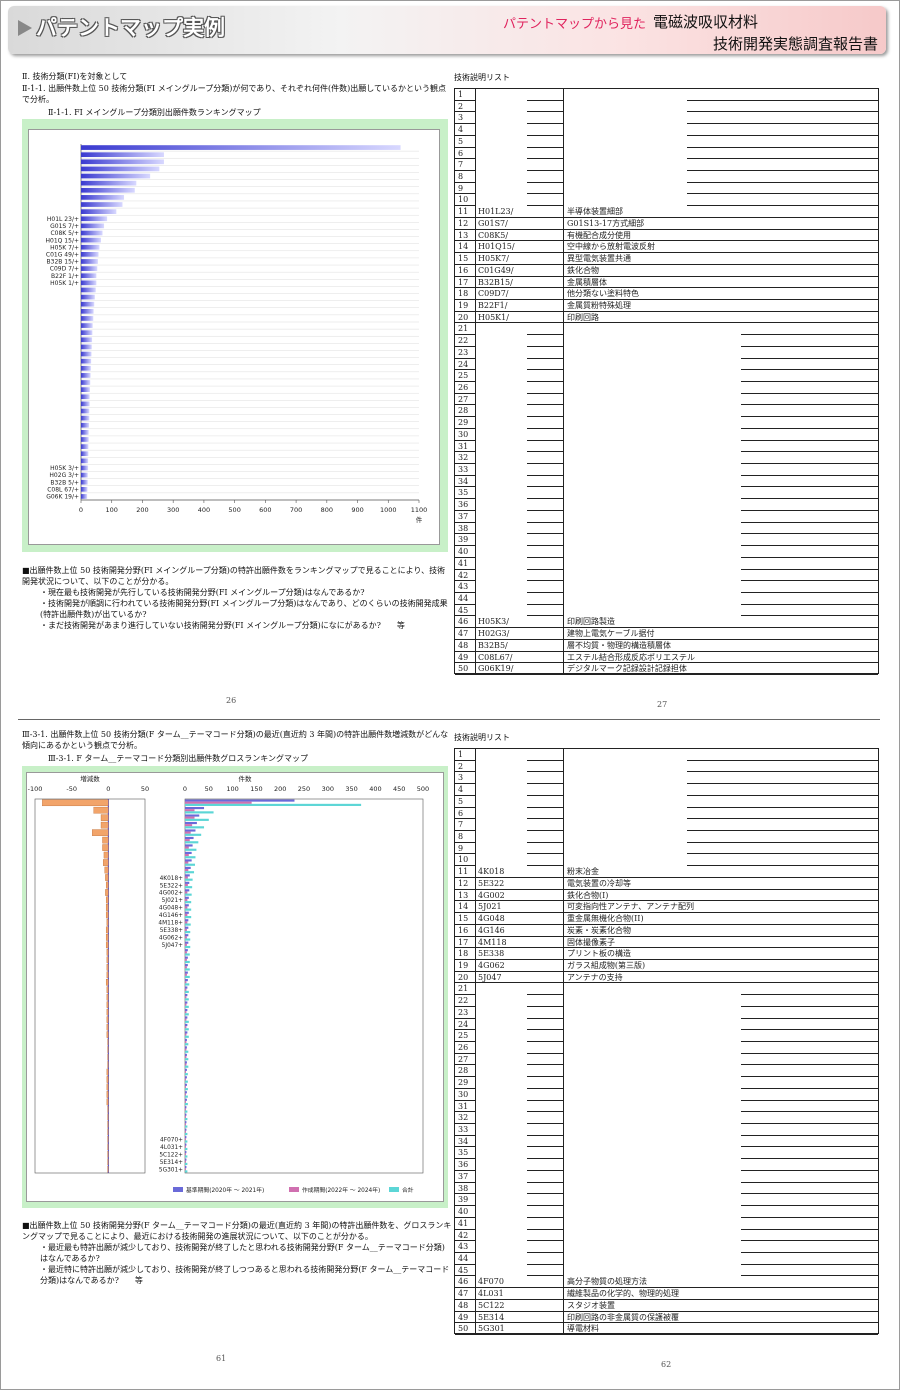 Image resolution: width=900 pixels, height=1390 pixels. Describe the element at coordinates (493, 317) in the screenshot. I see `class-code: H05K1/` at that location.